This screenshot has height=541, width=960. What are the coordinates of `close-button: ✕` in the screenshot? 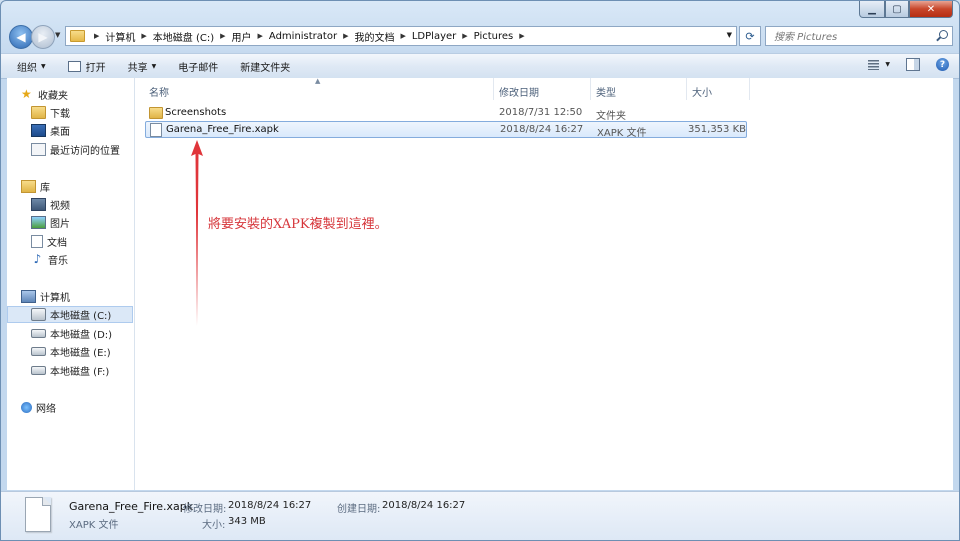 It's located at (931, 9).